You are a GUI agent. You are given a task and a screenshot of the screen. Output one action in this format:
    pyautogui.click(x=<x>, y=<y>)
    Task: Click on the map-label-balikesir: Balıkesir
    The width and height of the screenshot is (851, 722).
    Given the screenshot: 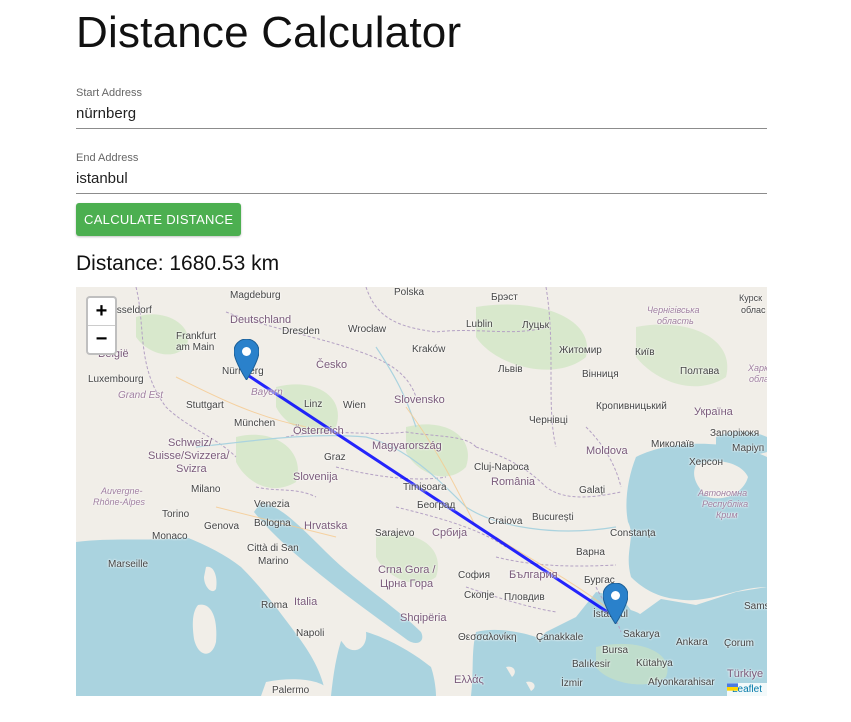 What is the action you would take?
    pyautogui.click(x=591, y=664)
    